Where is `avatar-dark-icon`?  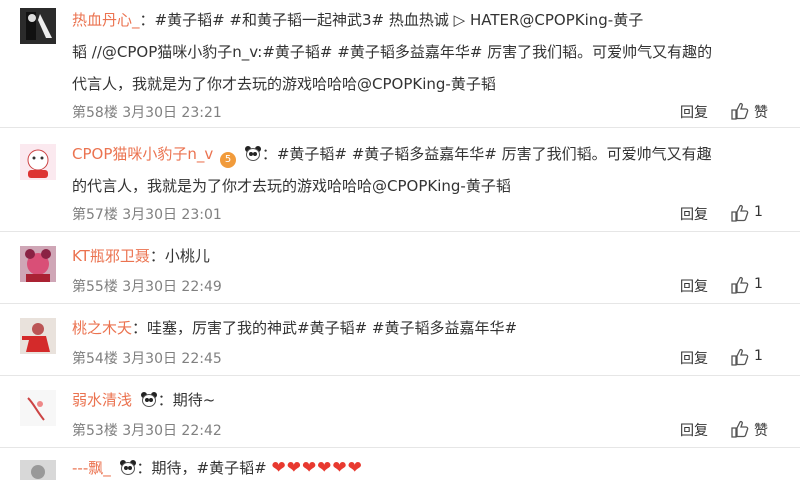 avatar-dark-icon is located at coordinates (38, 26).